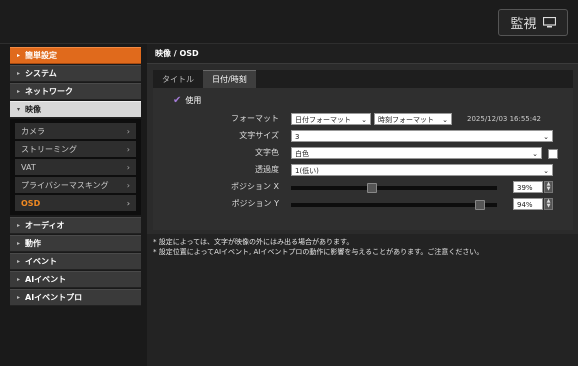 The width and height of the screenshot is (578, 366). I want to click on position-x-input: 39%, so click(528, 187).